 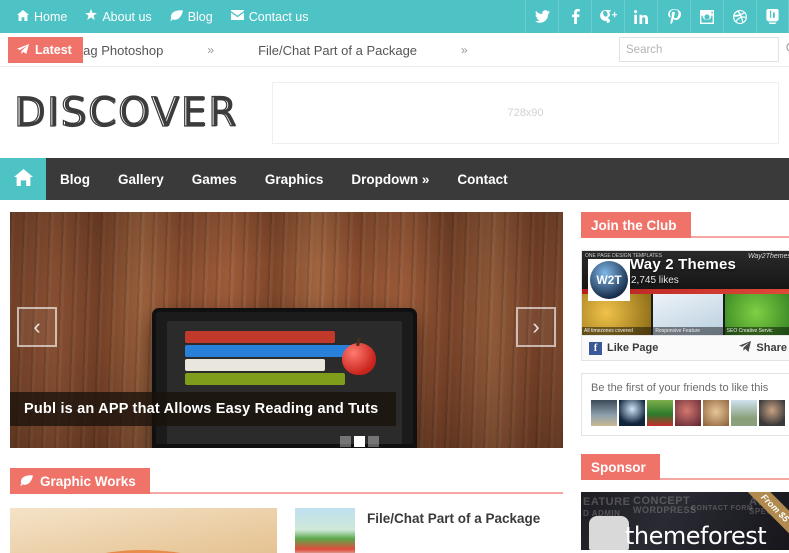 What do you see at coordinates (655, 280) in the screenshot?
I see `facebook-like-count: 2,745 likes` at bounding box center [655, 280].